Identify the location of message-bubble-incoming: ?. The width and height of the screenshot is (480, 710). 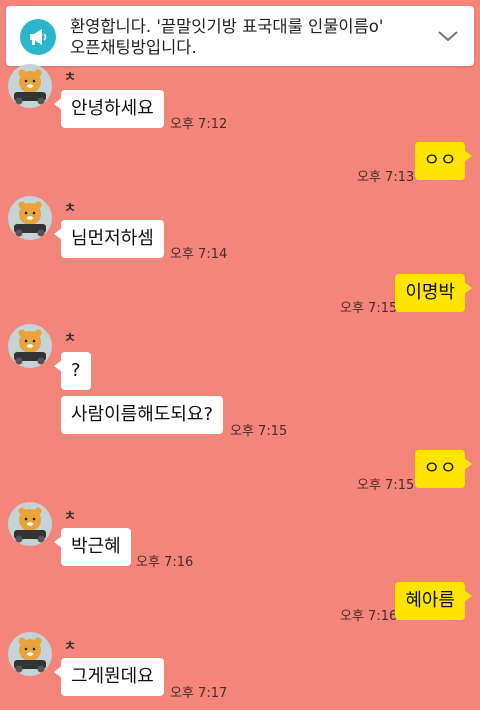
(72, 371).